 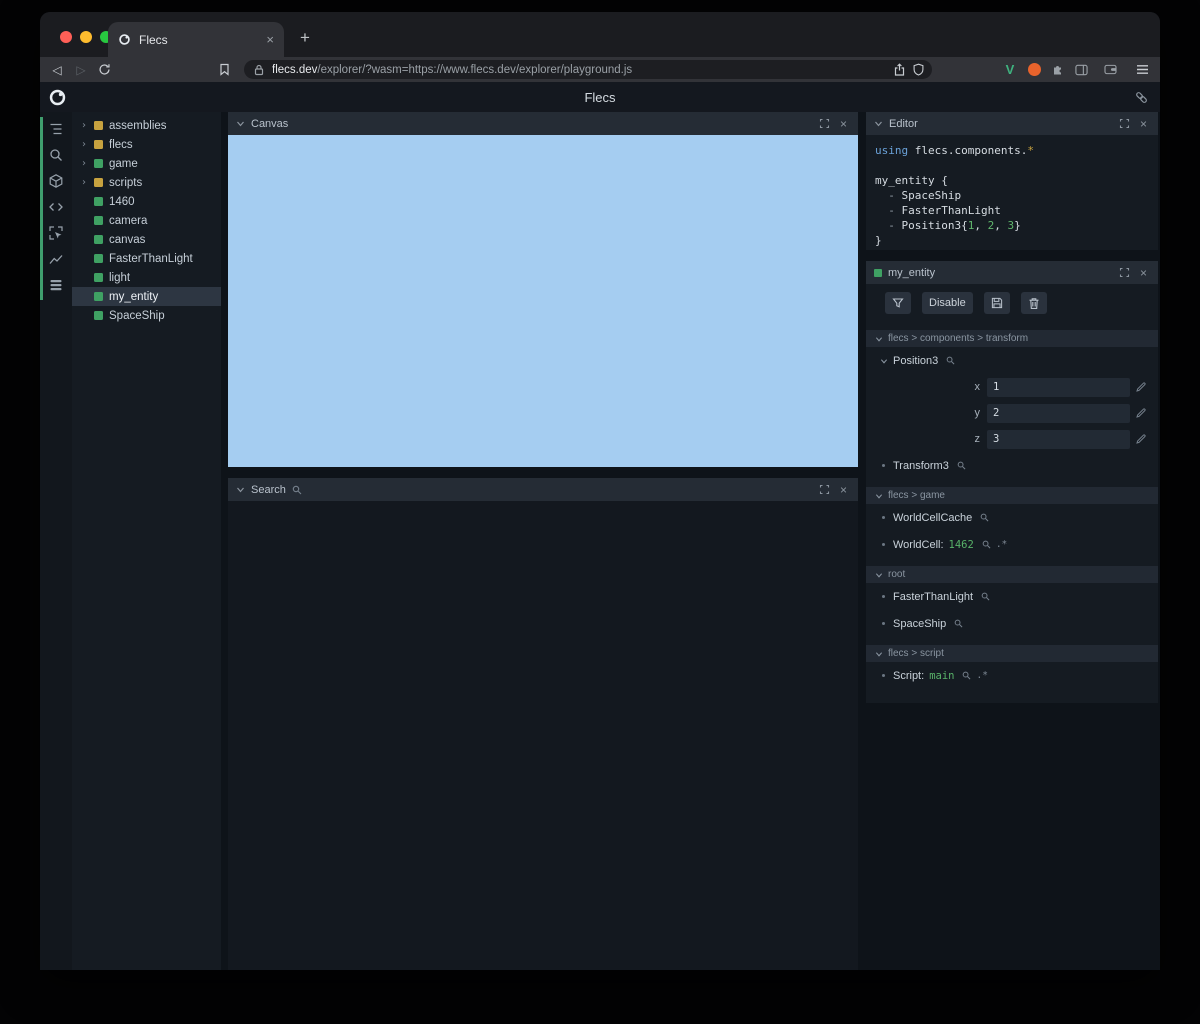 I want to click on field-input-y: 2, so click(x=1058, y=413).